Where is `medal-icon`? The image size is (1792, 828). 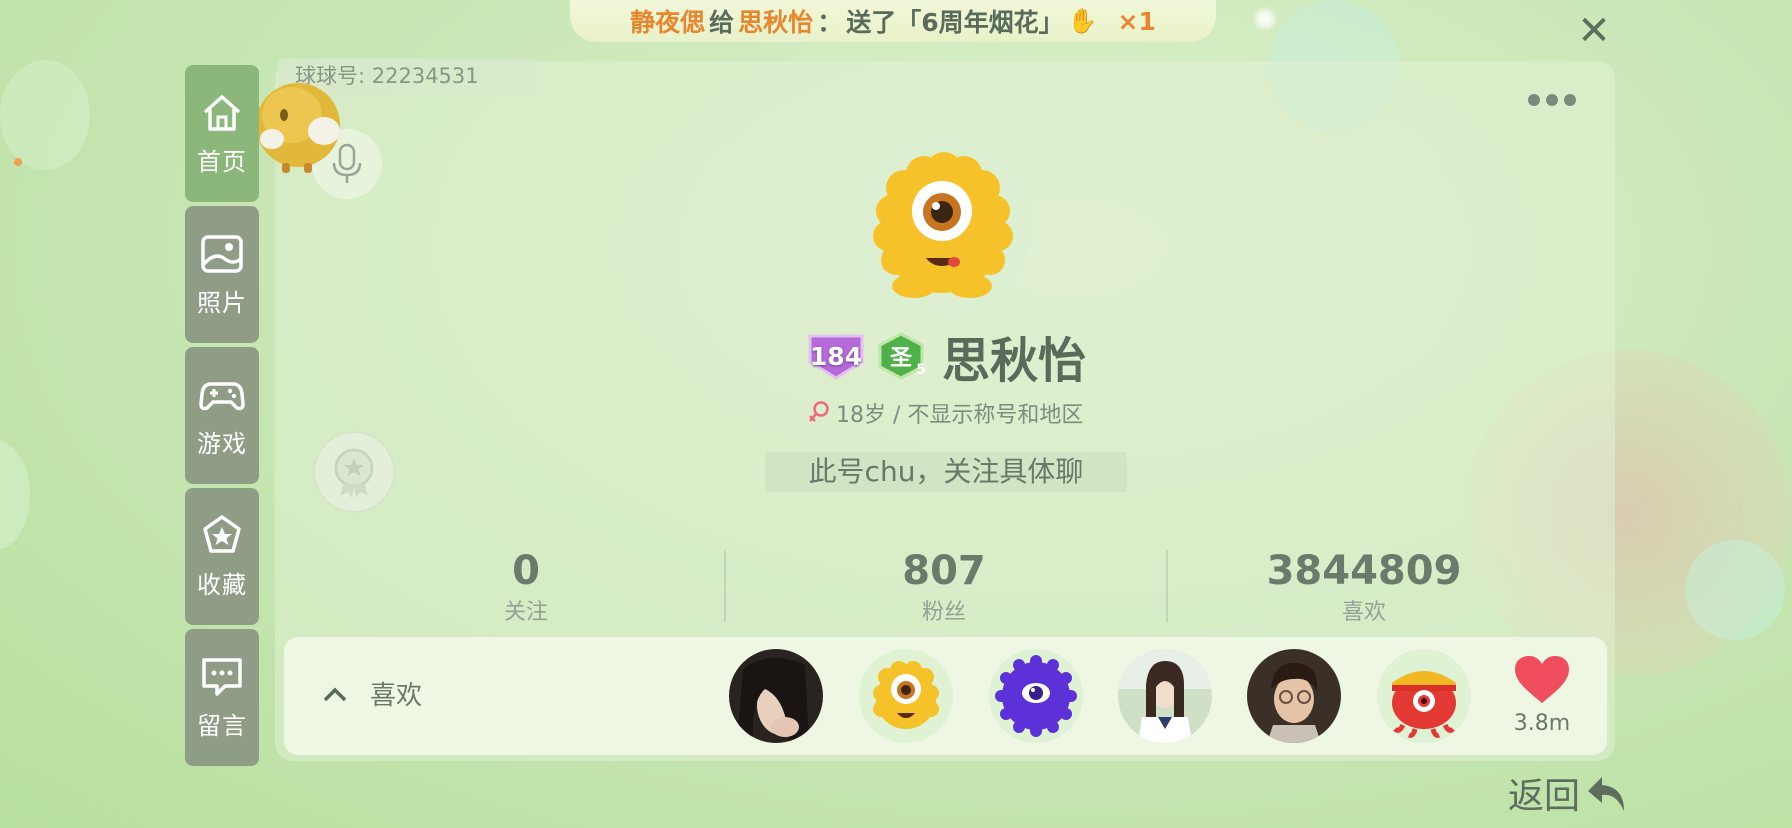
medal-icon is located at coordinates (354, 473).